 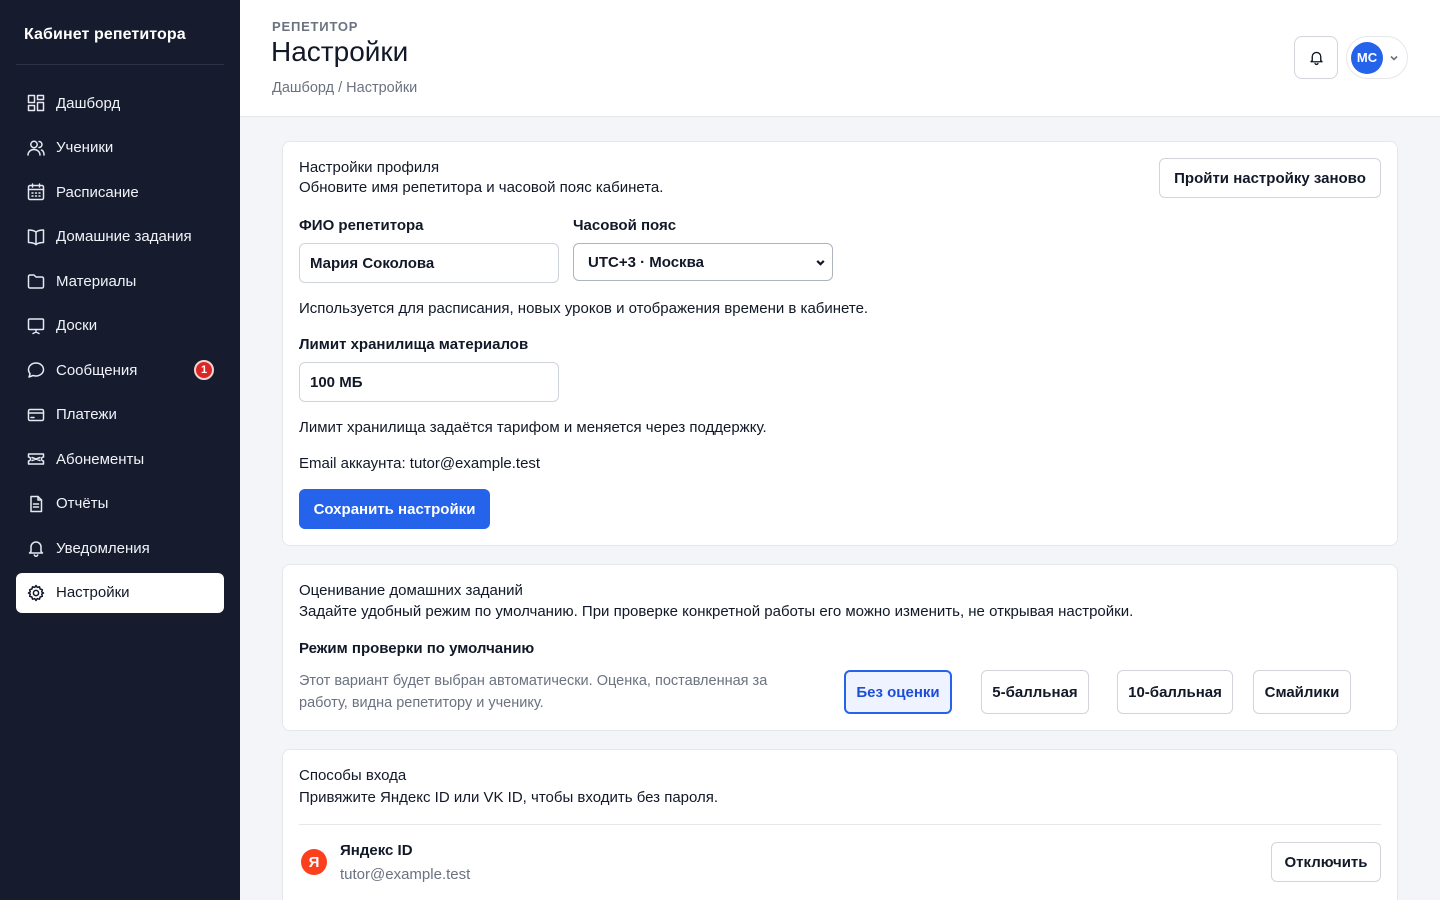 What do you see at coordinates (1035, 692) in the screenshot?
I see `grading-option-5-point: 5-балльная` at bounding box center [1035, 692].